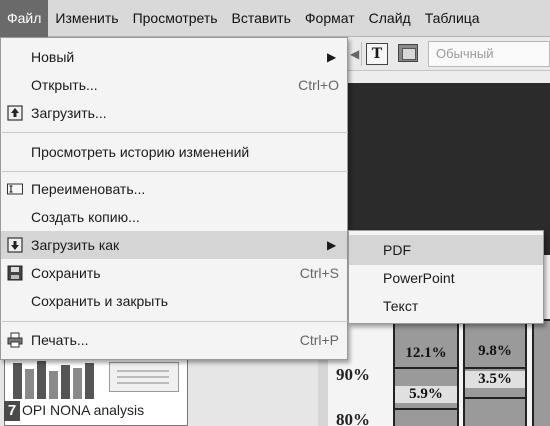 Image resolution: width=550 pixels, height=426 pixels. I want to click on menu-item-label: Просмотреть историю изменений, so click(140, 152).